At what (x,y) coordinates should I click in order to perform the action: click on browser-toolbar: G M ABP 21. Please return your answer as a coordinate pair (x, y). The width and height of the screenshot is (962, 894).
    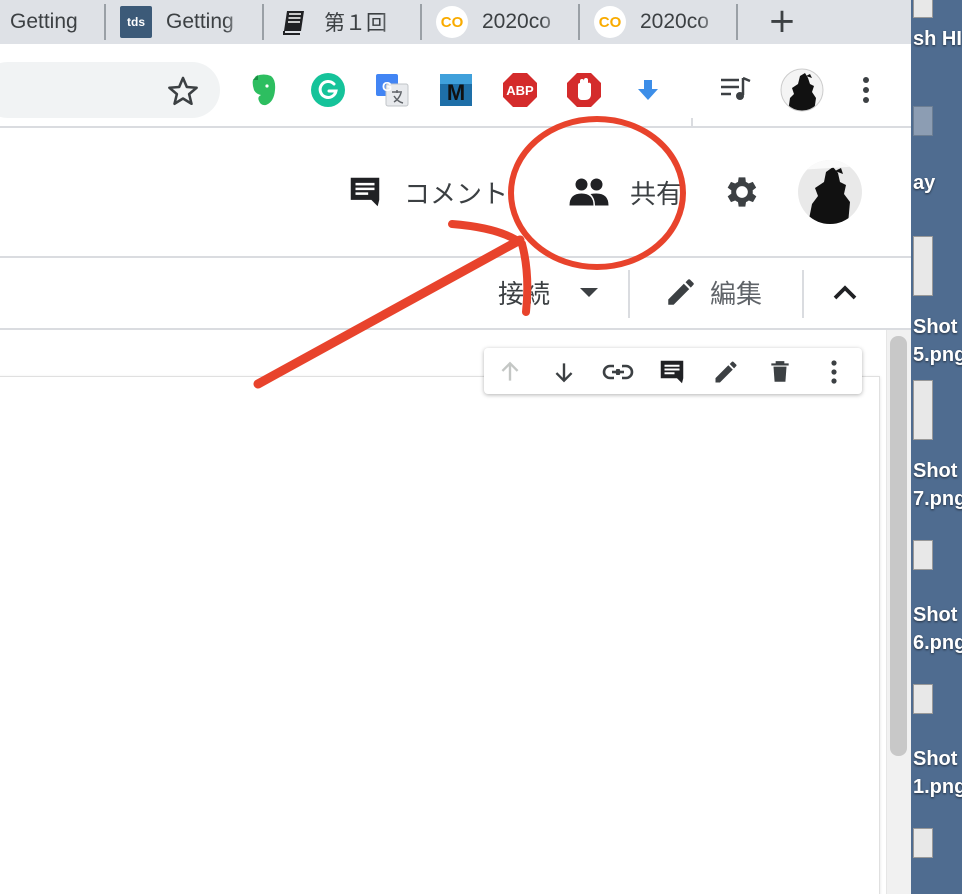
    Looking at the image, I should click on (455, 103).